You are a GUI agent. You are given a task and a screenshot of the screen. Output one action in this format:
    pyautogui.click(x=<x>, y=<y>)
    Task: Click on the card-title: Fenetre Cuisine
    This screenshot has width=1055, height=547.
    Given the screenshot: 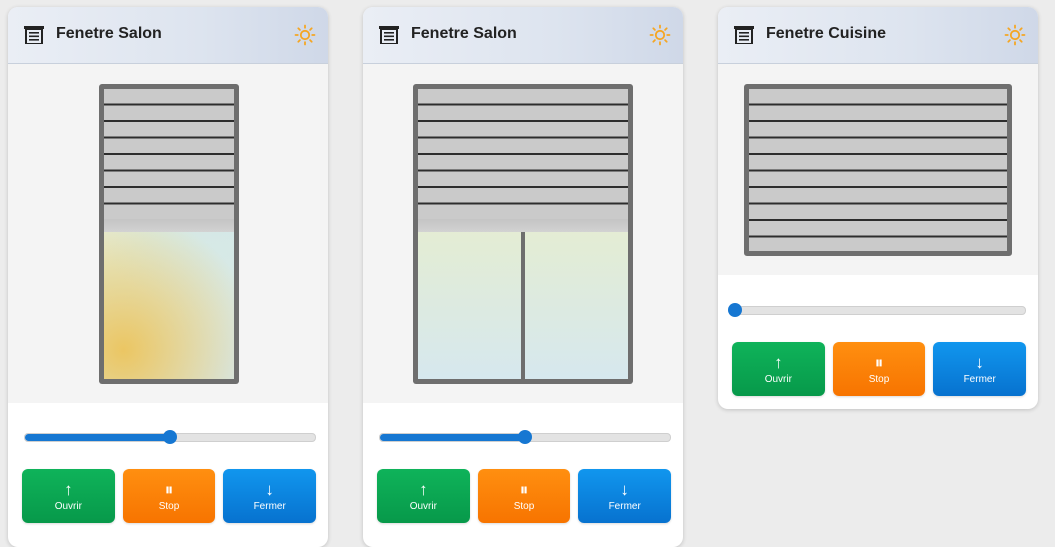 What is the action you would take?
    pyautogui.click(x=826, y=33)
    